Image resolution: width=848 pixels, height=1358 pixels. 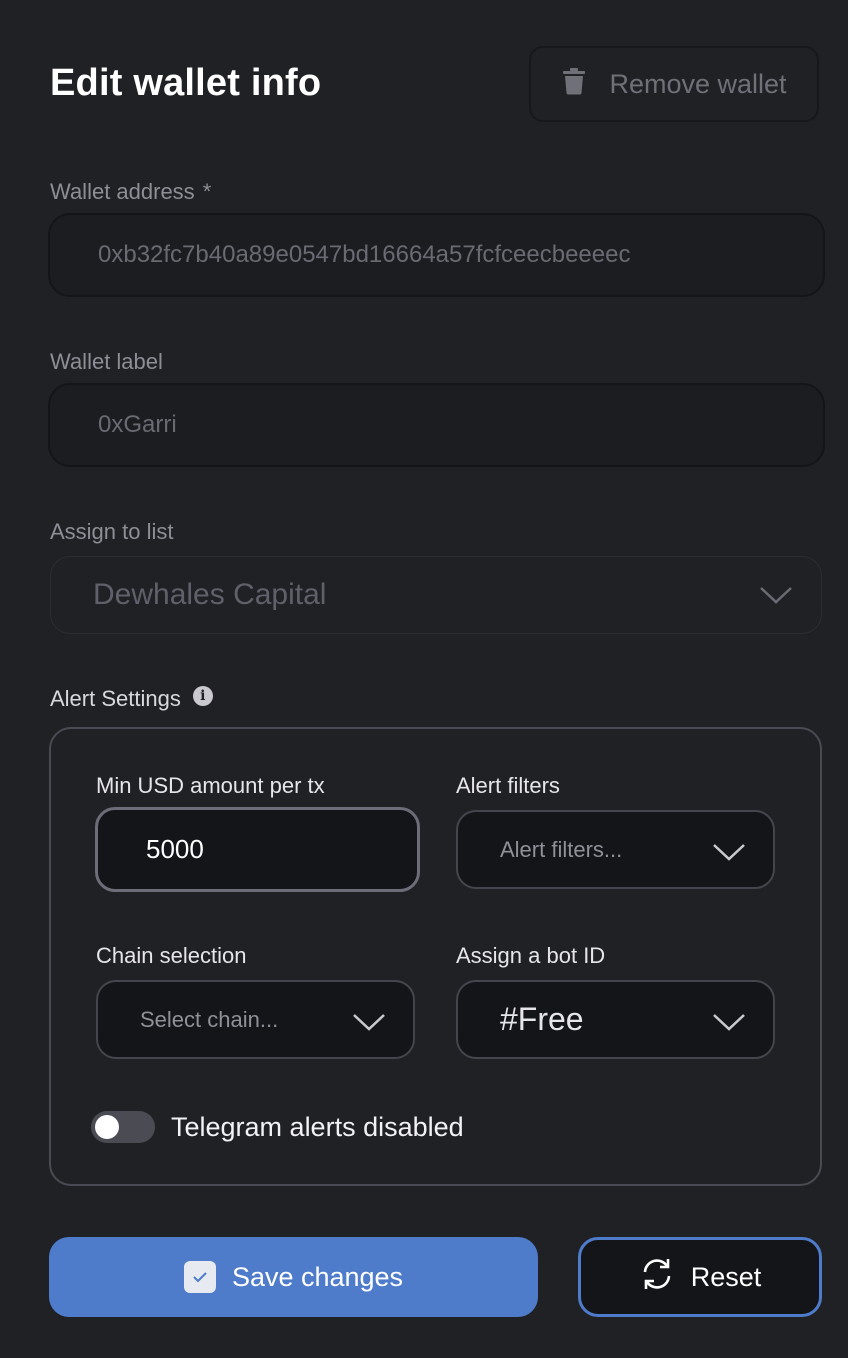 What do you see at coordinates (436, 425) in the screenshot?
I see `wallet-label-input: 0xGarri` at bounding box center [436, 425].